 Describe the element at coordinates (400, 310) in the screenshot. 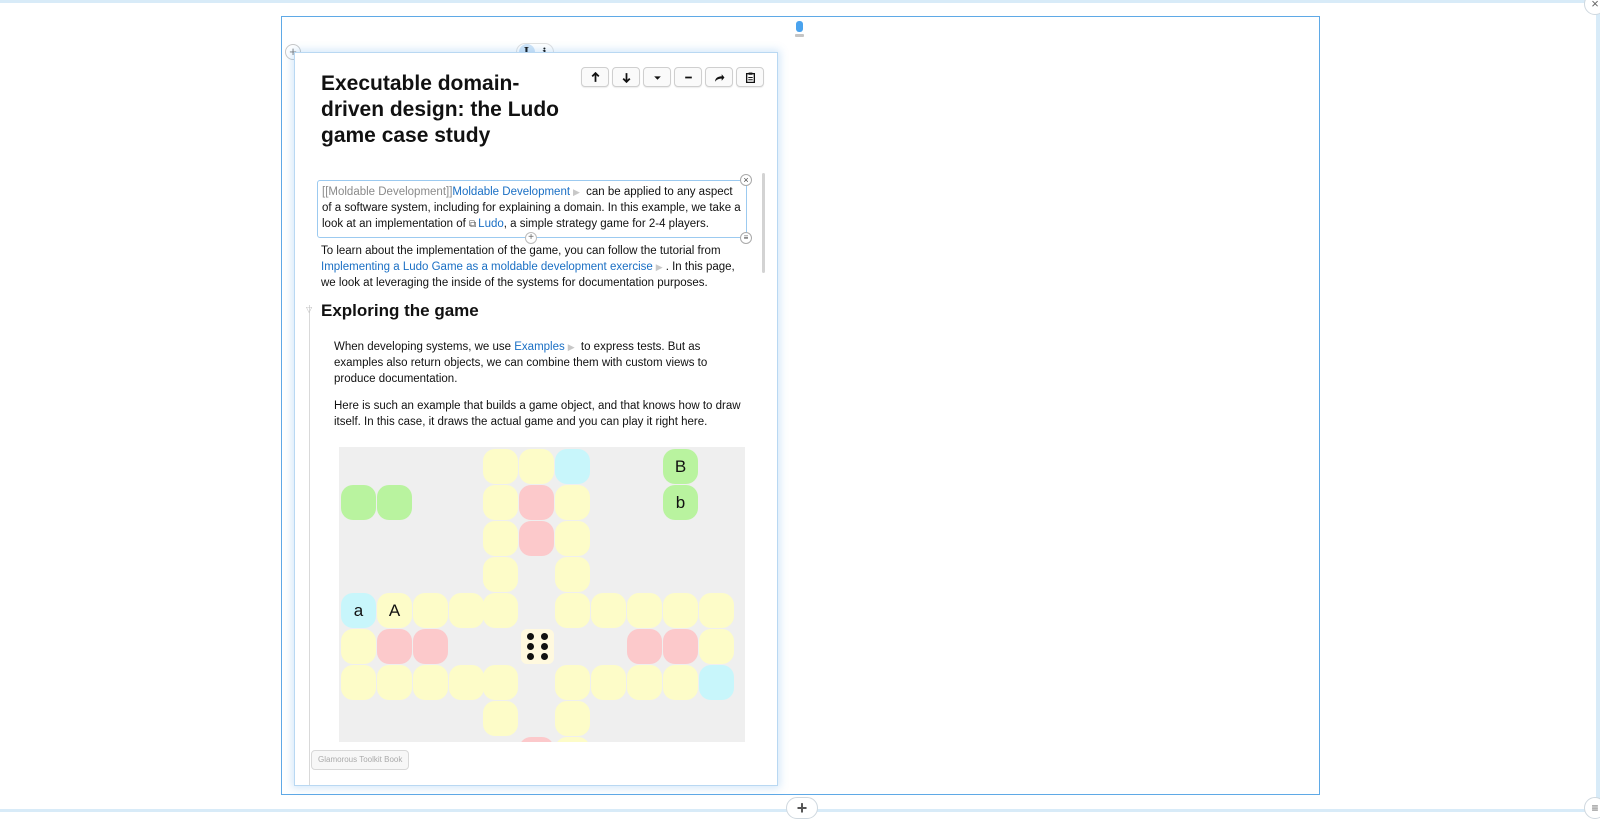

I see `section-heading: Exploring the game` at that location.